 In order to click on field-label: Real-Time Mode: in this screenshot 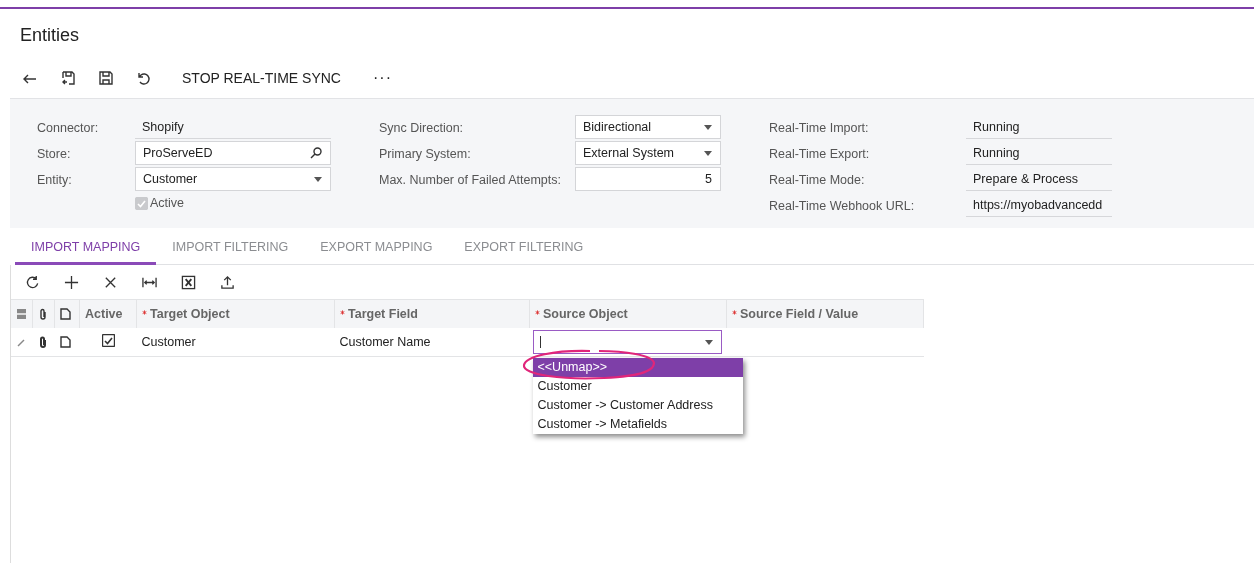, I will do `click(817, 180)`.